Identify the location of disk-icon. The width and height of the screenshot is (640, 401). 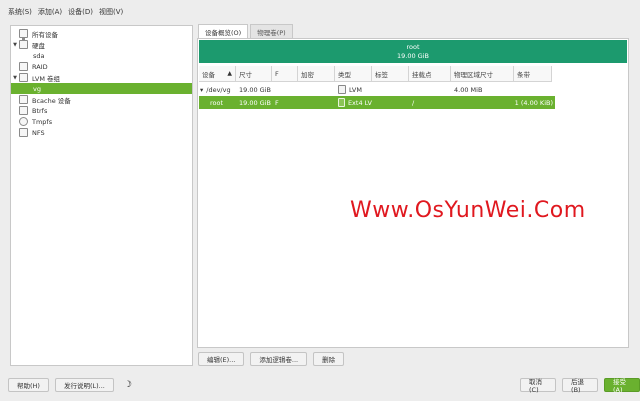
(23, 44).